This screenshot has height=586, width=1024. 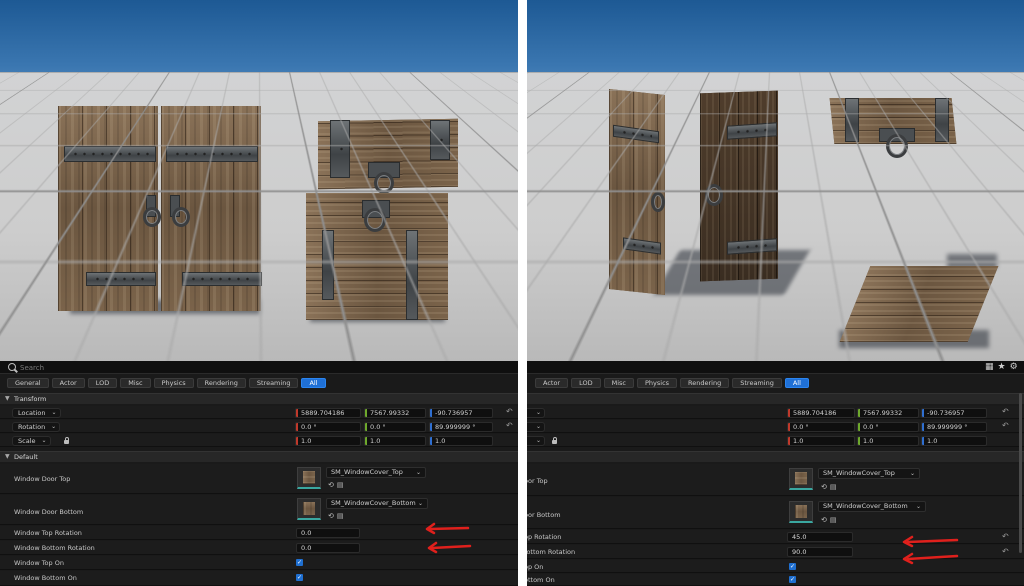 What do you see at coordinates (775, 456) in the screenshot?
I see `section-default` at bounding box center [775, 456].